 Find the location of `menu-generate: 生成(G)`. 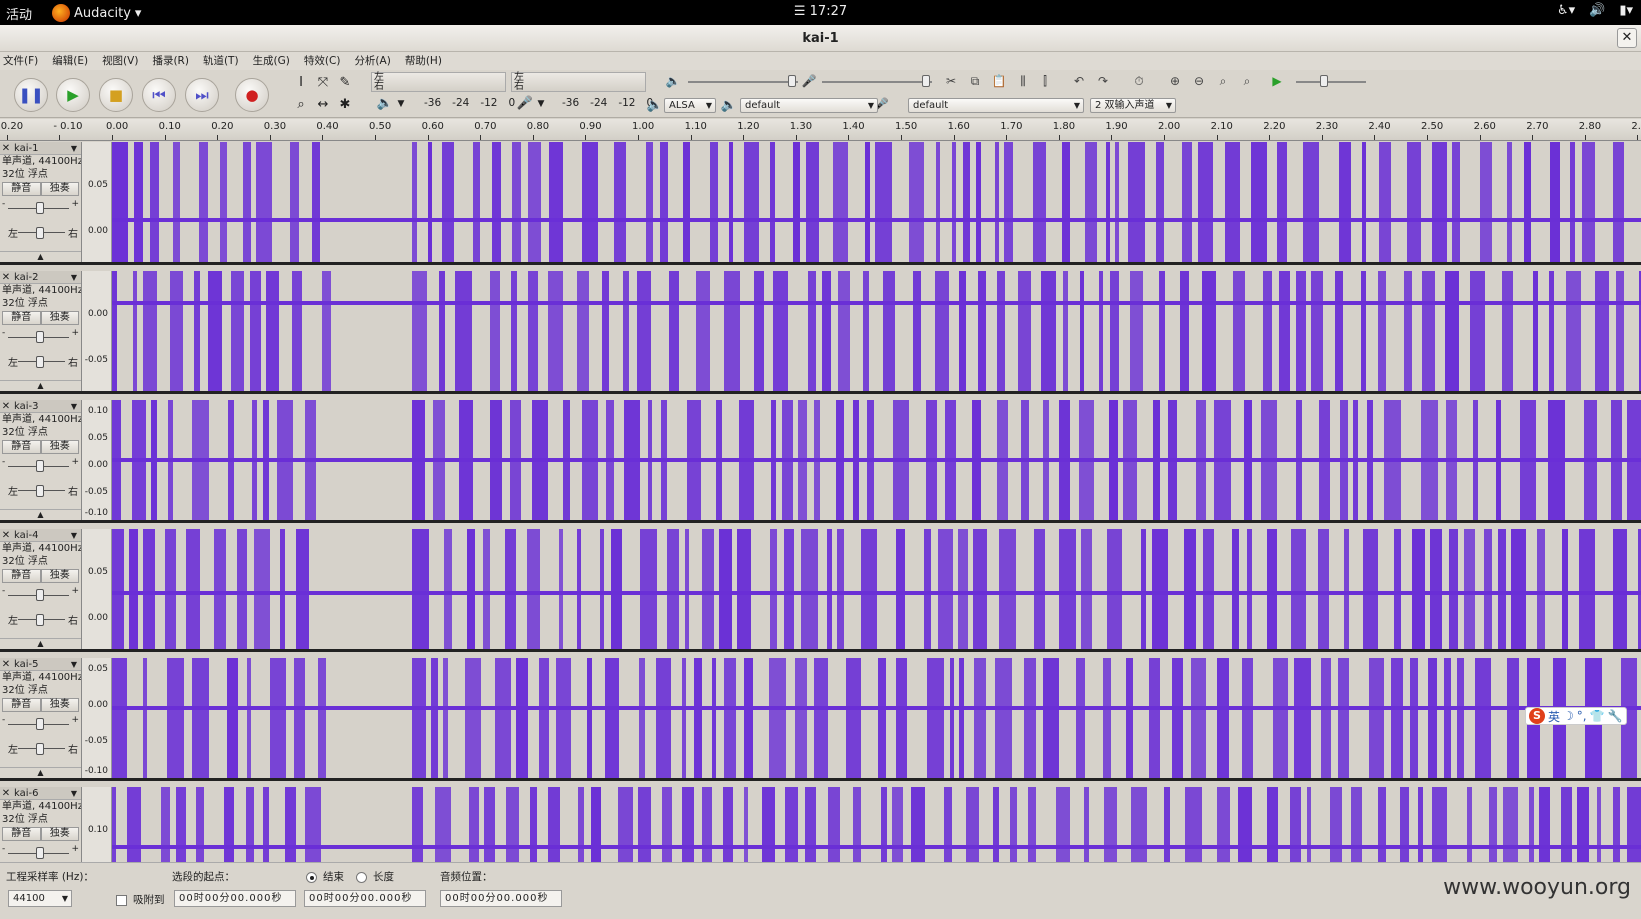

menu-generate: 生成(G) is located at coordinates (271, 61).